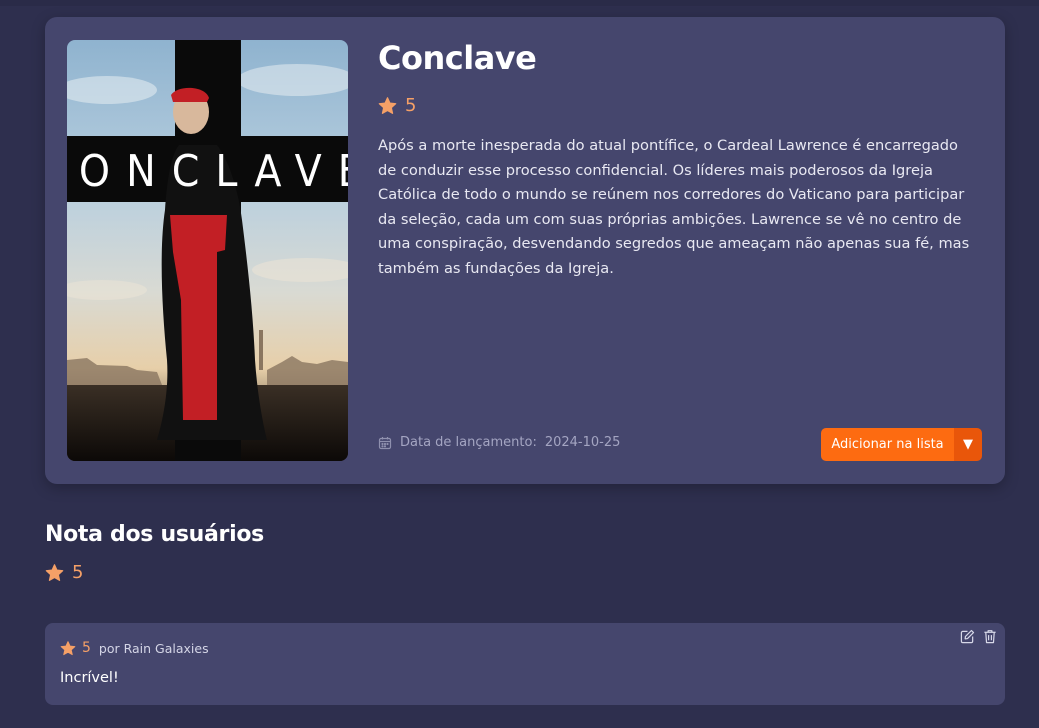 The width and height of the screenshot is (1039, 728). What do you see at coordinates (207, 171) in the screenshot?
I see `poster-title: CONCLAVE` at bounding box center [207, 171].